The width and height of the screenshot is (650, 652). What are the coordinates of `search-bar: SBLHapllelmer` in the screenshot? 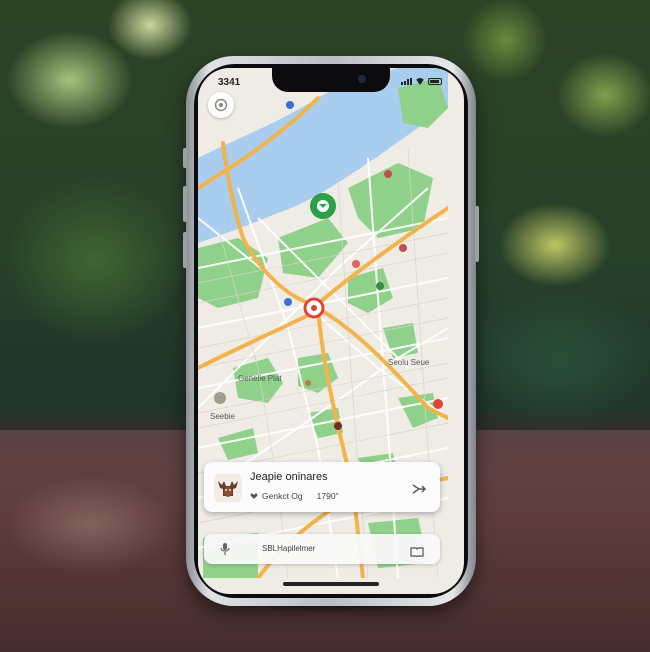 It's located at (322, 549).